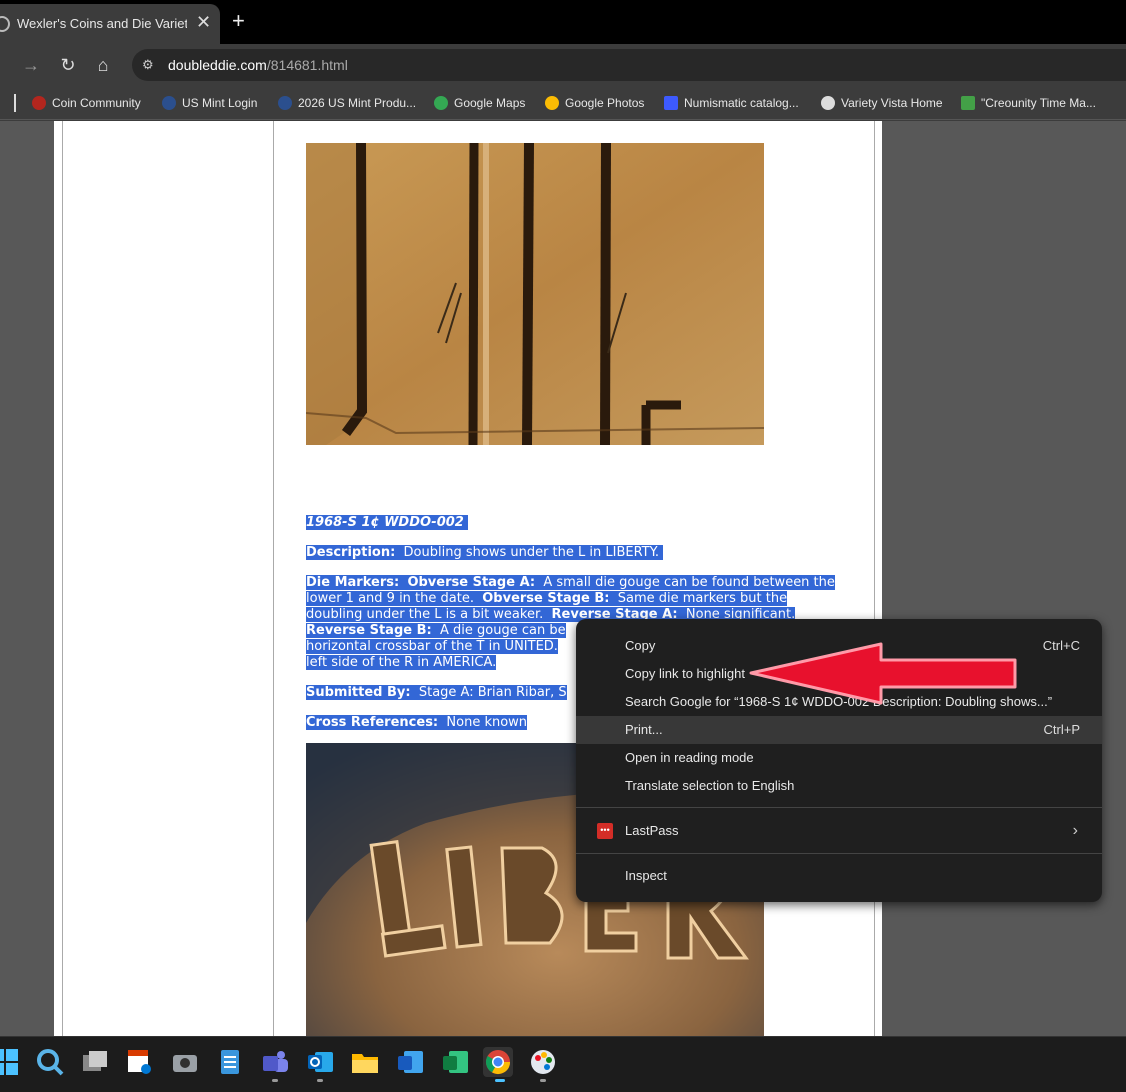  What do you see at coordinates (15, 103) in the screenshot?
I see `bookmarks-separator` at bounding box center [15, 103].